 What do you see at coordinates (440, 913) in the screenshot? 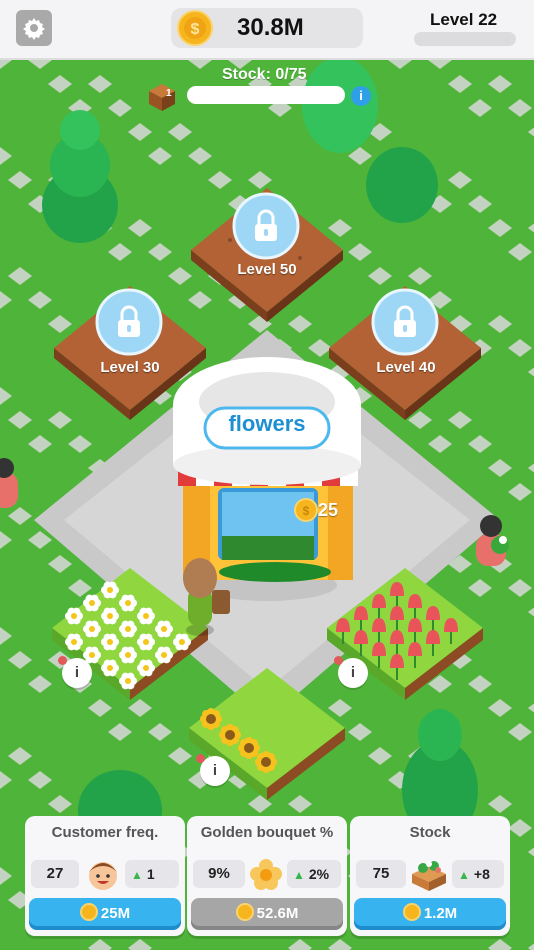
I see `upgrade-price: 1.2M` at bounding box center [440, 913].